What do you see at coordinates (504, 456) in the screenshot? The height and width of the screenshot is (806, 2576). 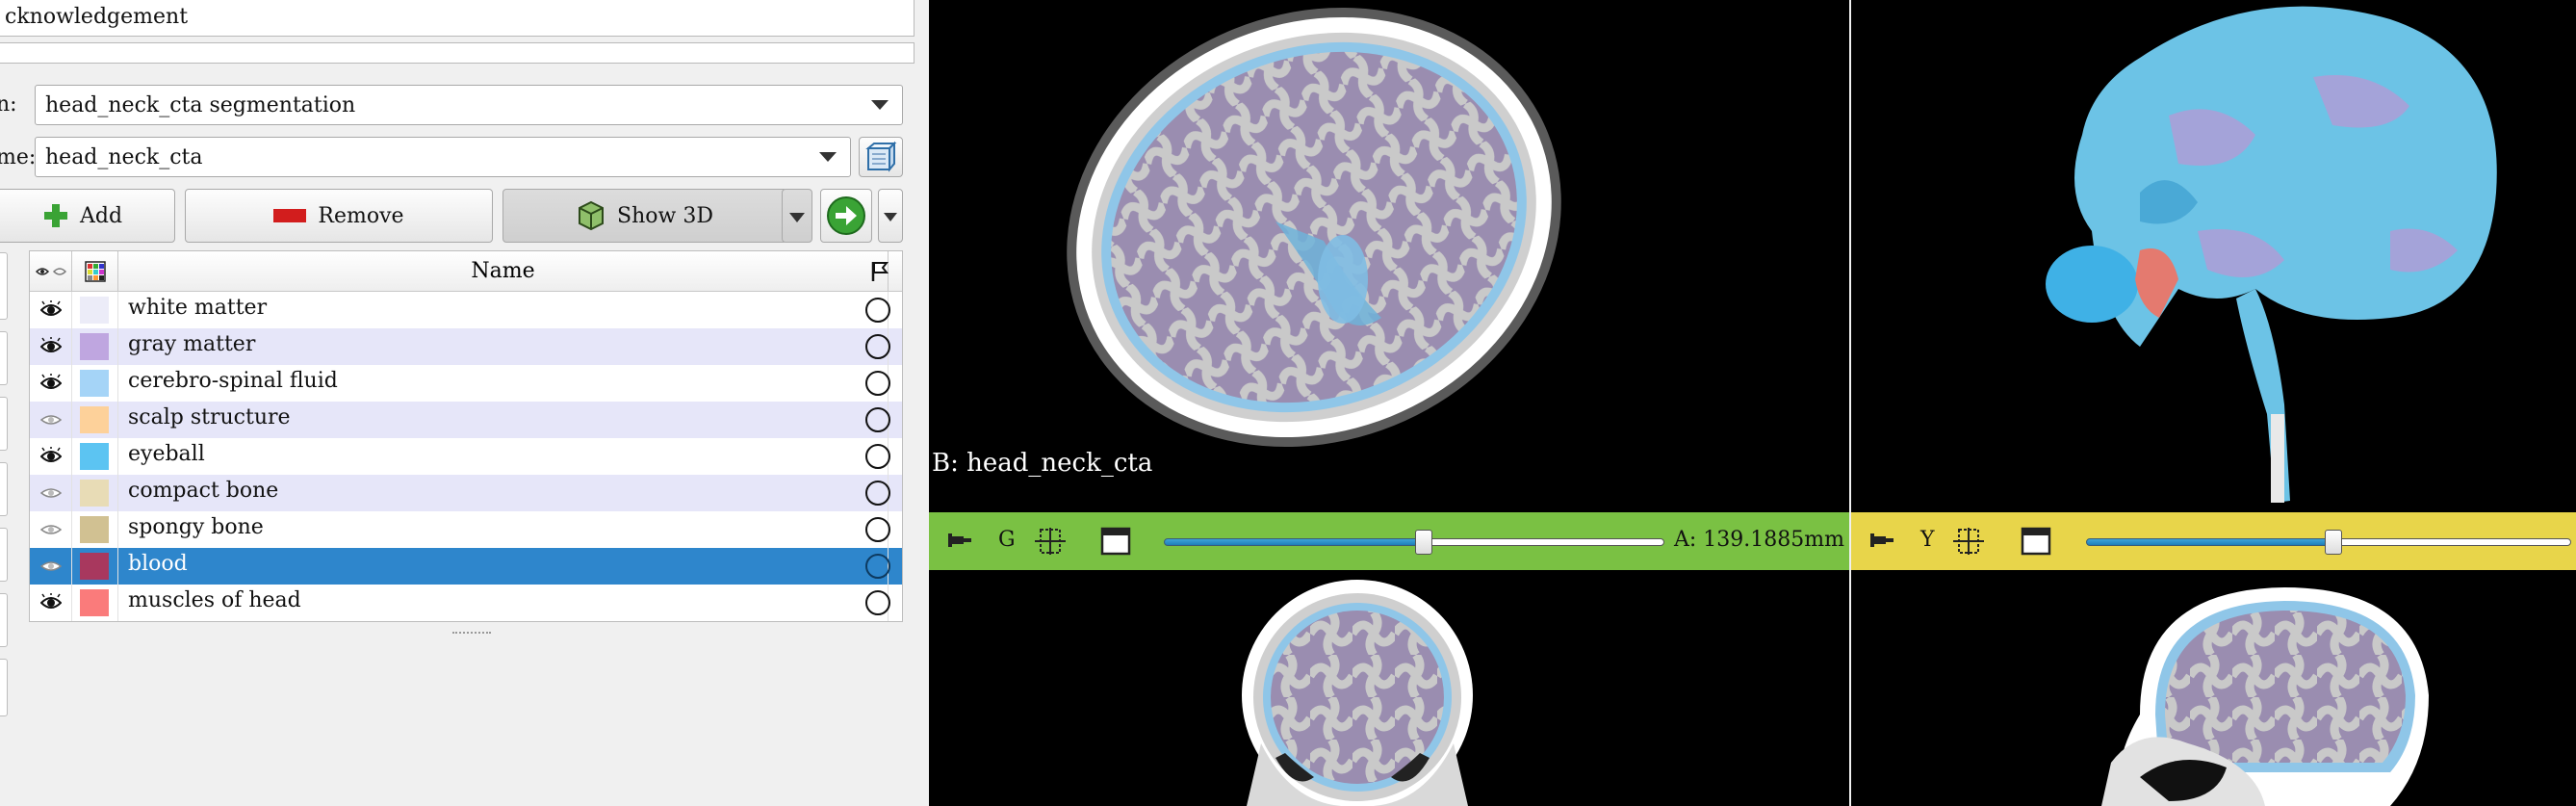 I see `segment-name: eyeball` at bounding box center [504, 456].